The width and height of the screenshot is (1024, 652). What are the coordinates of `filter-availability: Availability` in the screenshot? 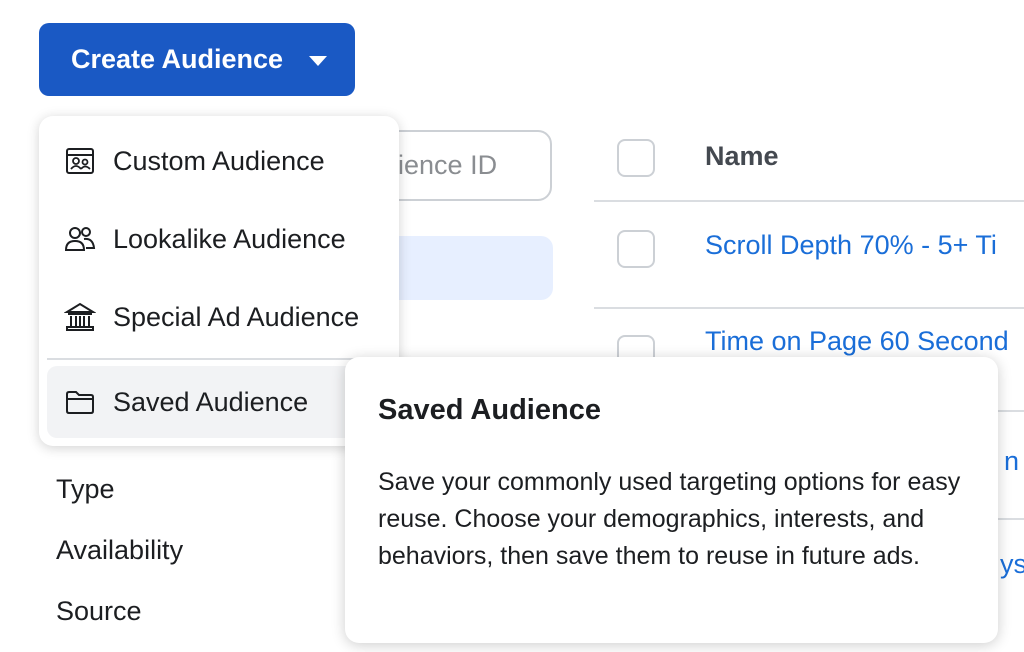 It's located at (119, 550).